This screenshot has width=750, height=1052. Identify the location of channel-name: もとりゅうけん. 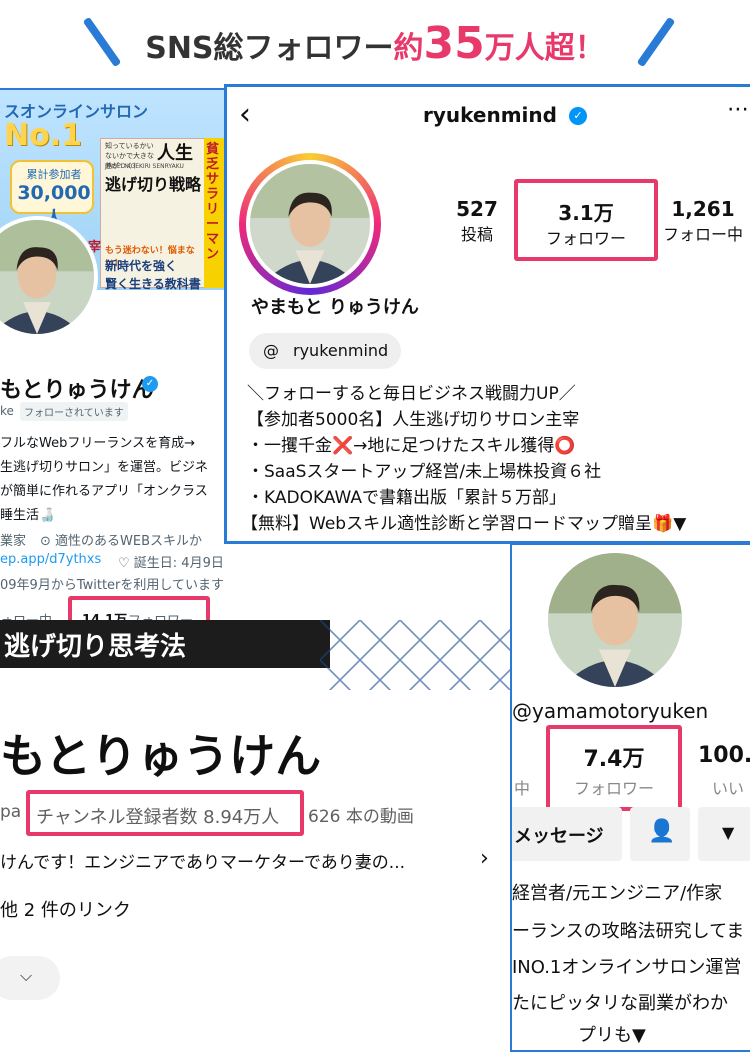
(161, 756).